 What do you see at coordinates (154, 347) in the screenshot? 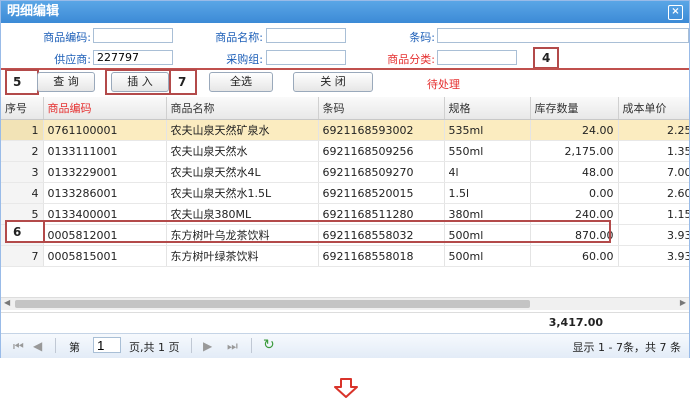
I see `page-suffix: 页,共 1 页` at bounding box center [154, 347].